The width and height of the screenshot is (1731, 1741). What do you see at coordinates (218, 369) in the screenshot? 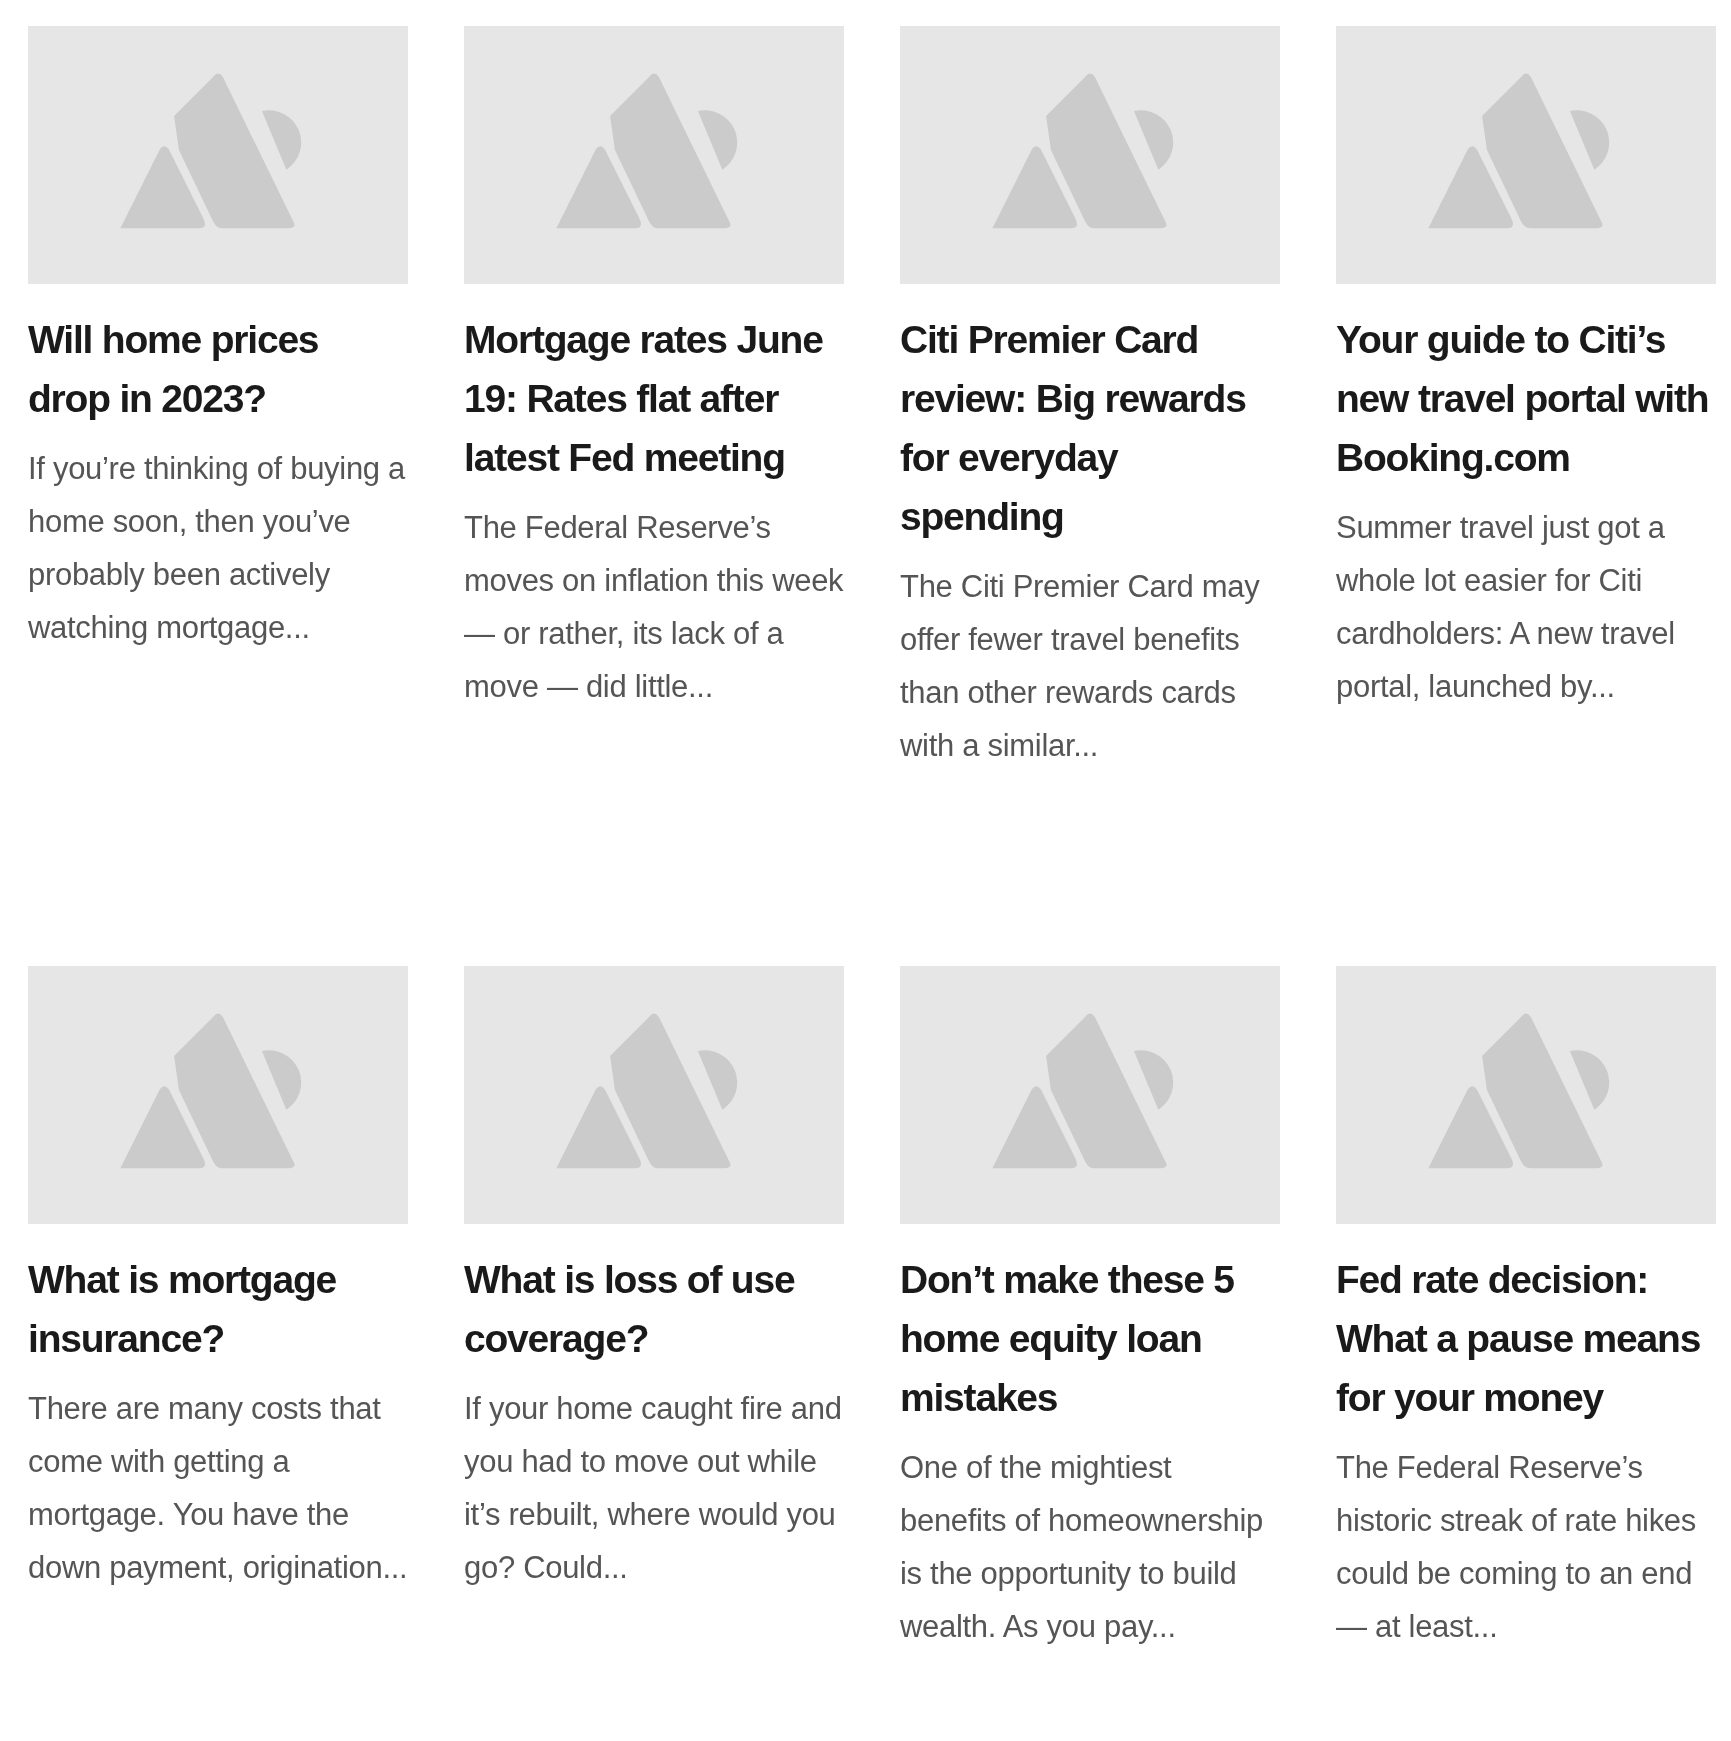
I see `article-title: Will home prices drop in 2023?` at bounding box center [218, 369].